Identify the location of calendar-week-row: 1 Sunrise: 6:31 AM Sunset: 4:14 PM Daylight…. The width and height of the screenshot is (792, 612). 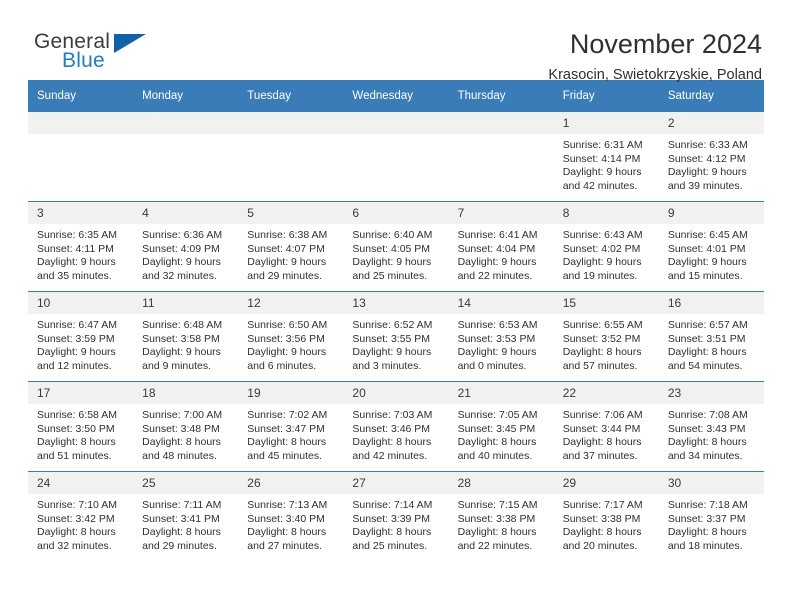
(396, 157).